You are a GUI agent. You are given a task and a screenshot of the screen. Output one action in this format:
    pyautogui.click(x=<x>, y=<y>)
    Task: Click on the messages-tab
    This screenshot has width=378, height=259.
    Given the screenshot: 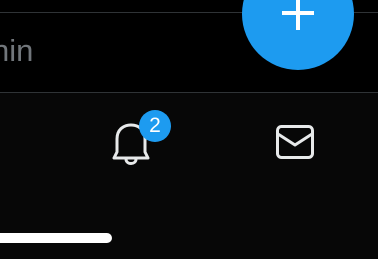 What is the action you would take?
    pyautogui.click(x=295, y=144)
    